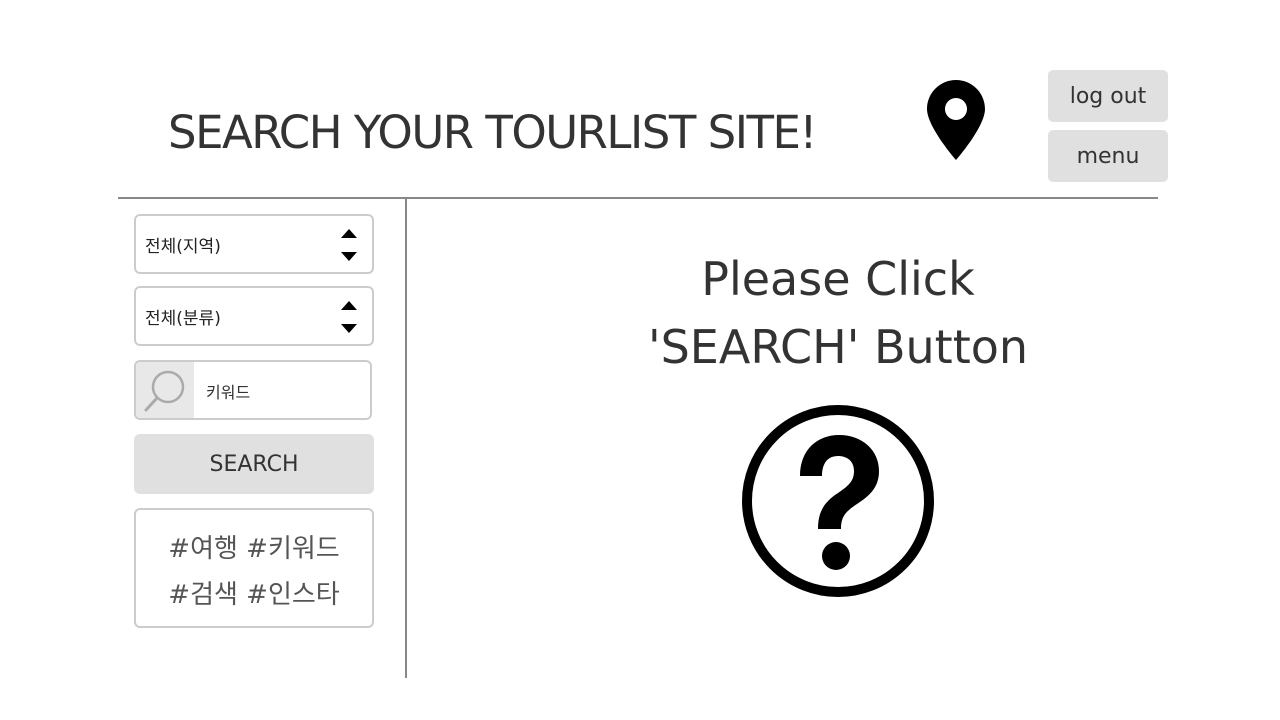  I want to click on map-pin-icon, so click(956, 120).